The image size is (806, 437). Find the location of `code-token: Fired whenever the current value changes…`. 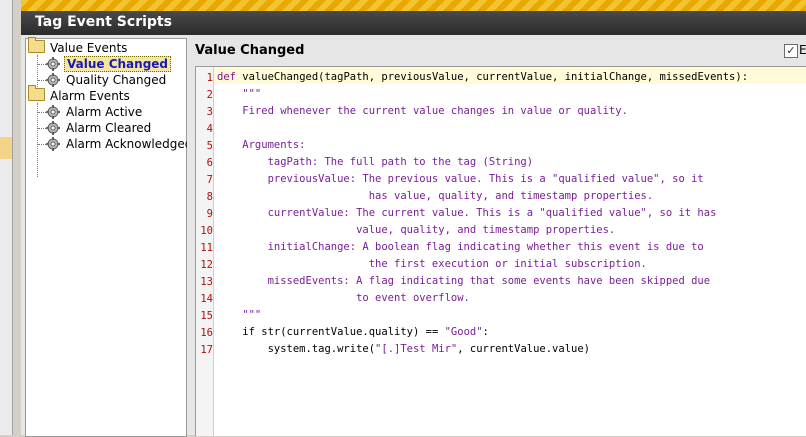

code-token: Fired whenever the current value changes… is located at coordinates (422, 111).